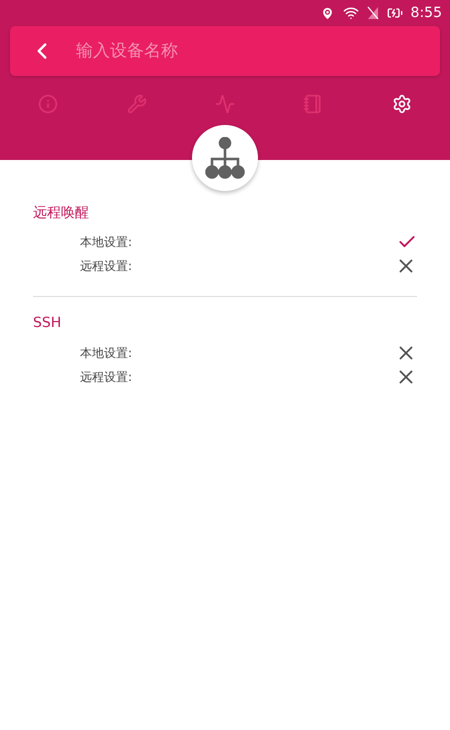 The width and height of the screenshot is (450, 730). Describe the element at coordinates (350, 13) in the screenshot. I see `wifi-icon` at that location.